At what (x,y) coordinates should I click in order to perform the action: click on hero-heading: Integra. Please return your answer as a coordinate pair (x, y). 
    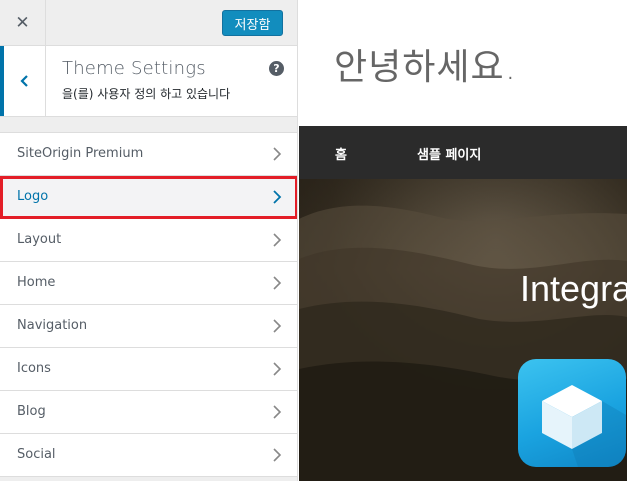
    Looking at the image, I should click on (573, 288).